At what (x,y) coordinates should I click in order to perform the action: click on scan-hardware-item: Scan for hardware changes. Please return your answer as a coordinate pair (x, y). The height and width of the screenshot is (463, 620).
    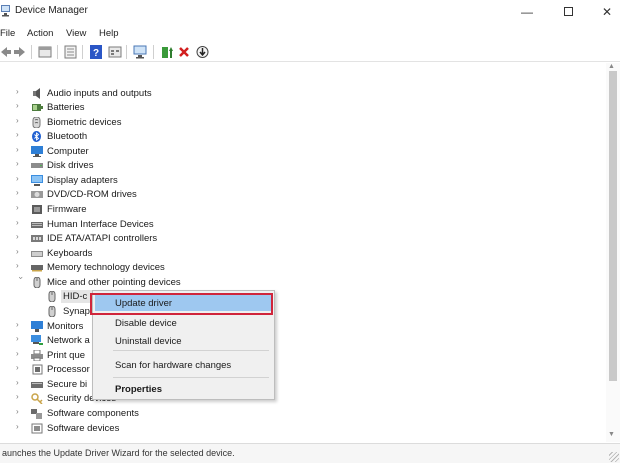
    Looking at the image, I should click on (173, 365).